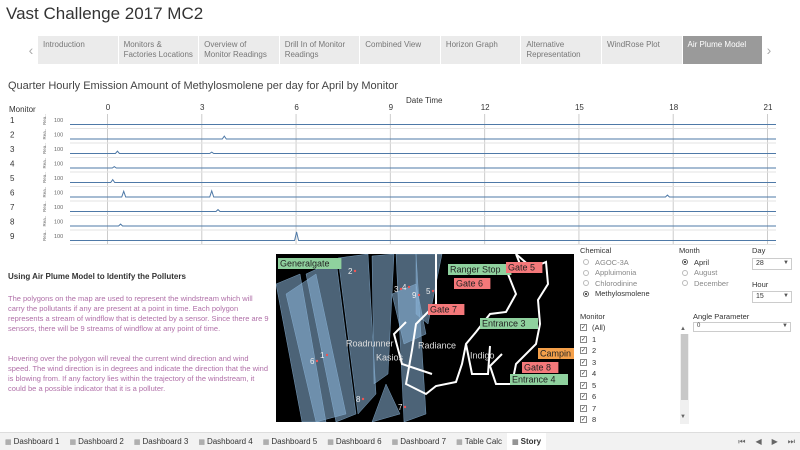 The width and height of the screenshot is (800, 450). I want to click on date-time-header: Date Time, so click(424, 100).